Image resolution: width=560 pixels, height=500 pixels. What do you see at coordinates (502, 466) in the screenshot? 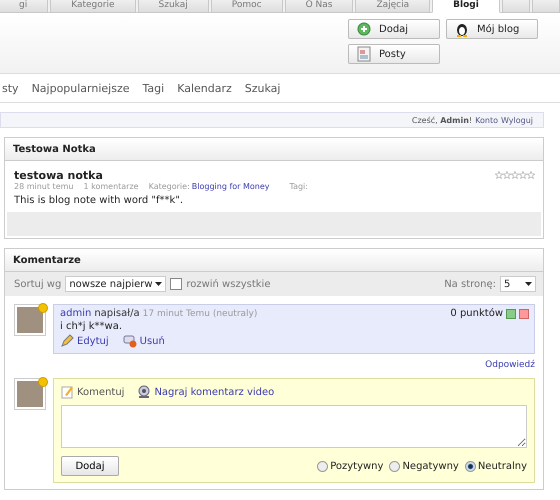
I see `radio-label: Neutralny` at bounding box center [502, 466].